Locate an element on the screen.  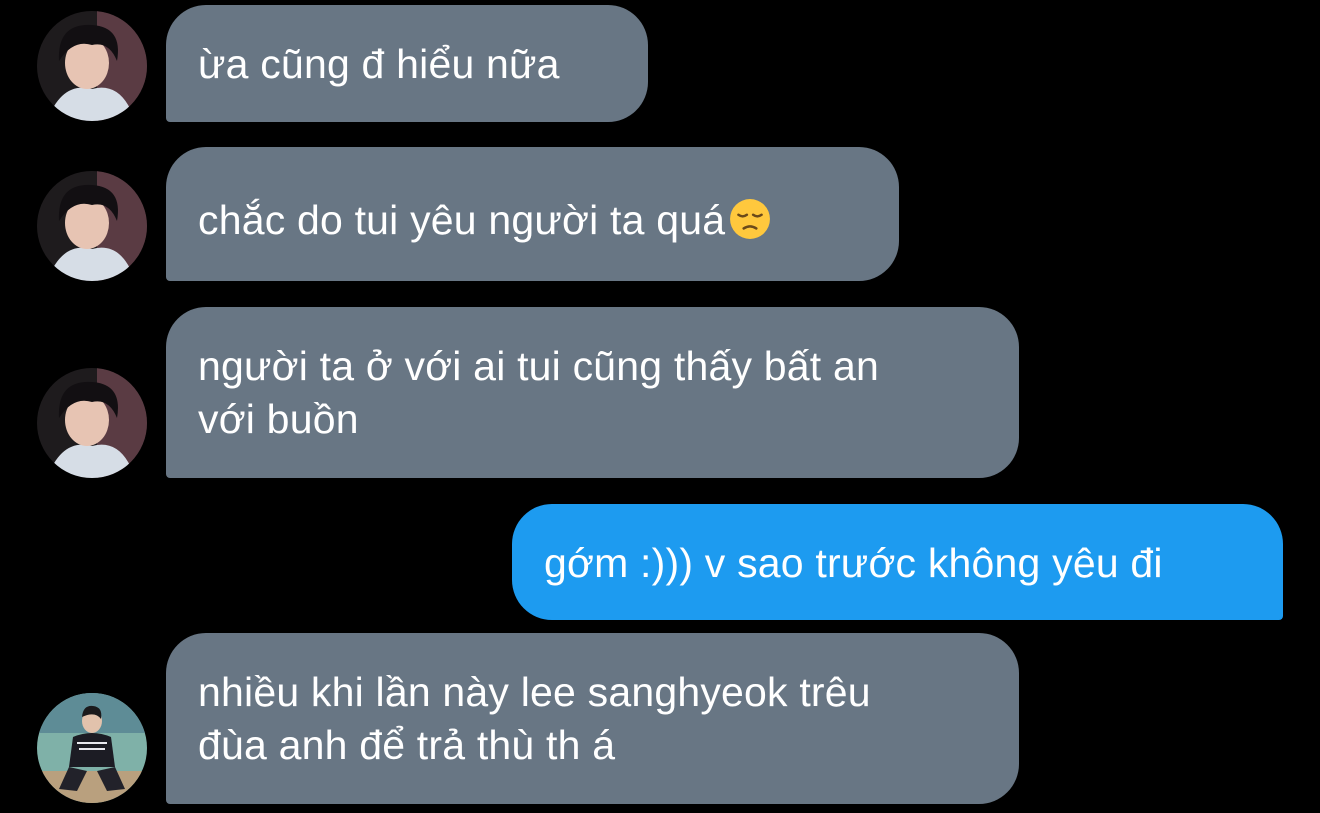
message-text: gớm :))) v sao trước không yêu đi is located at coordinates (853, 563).